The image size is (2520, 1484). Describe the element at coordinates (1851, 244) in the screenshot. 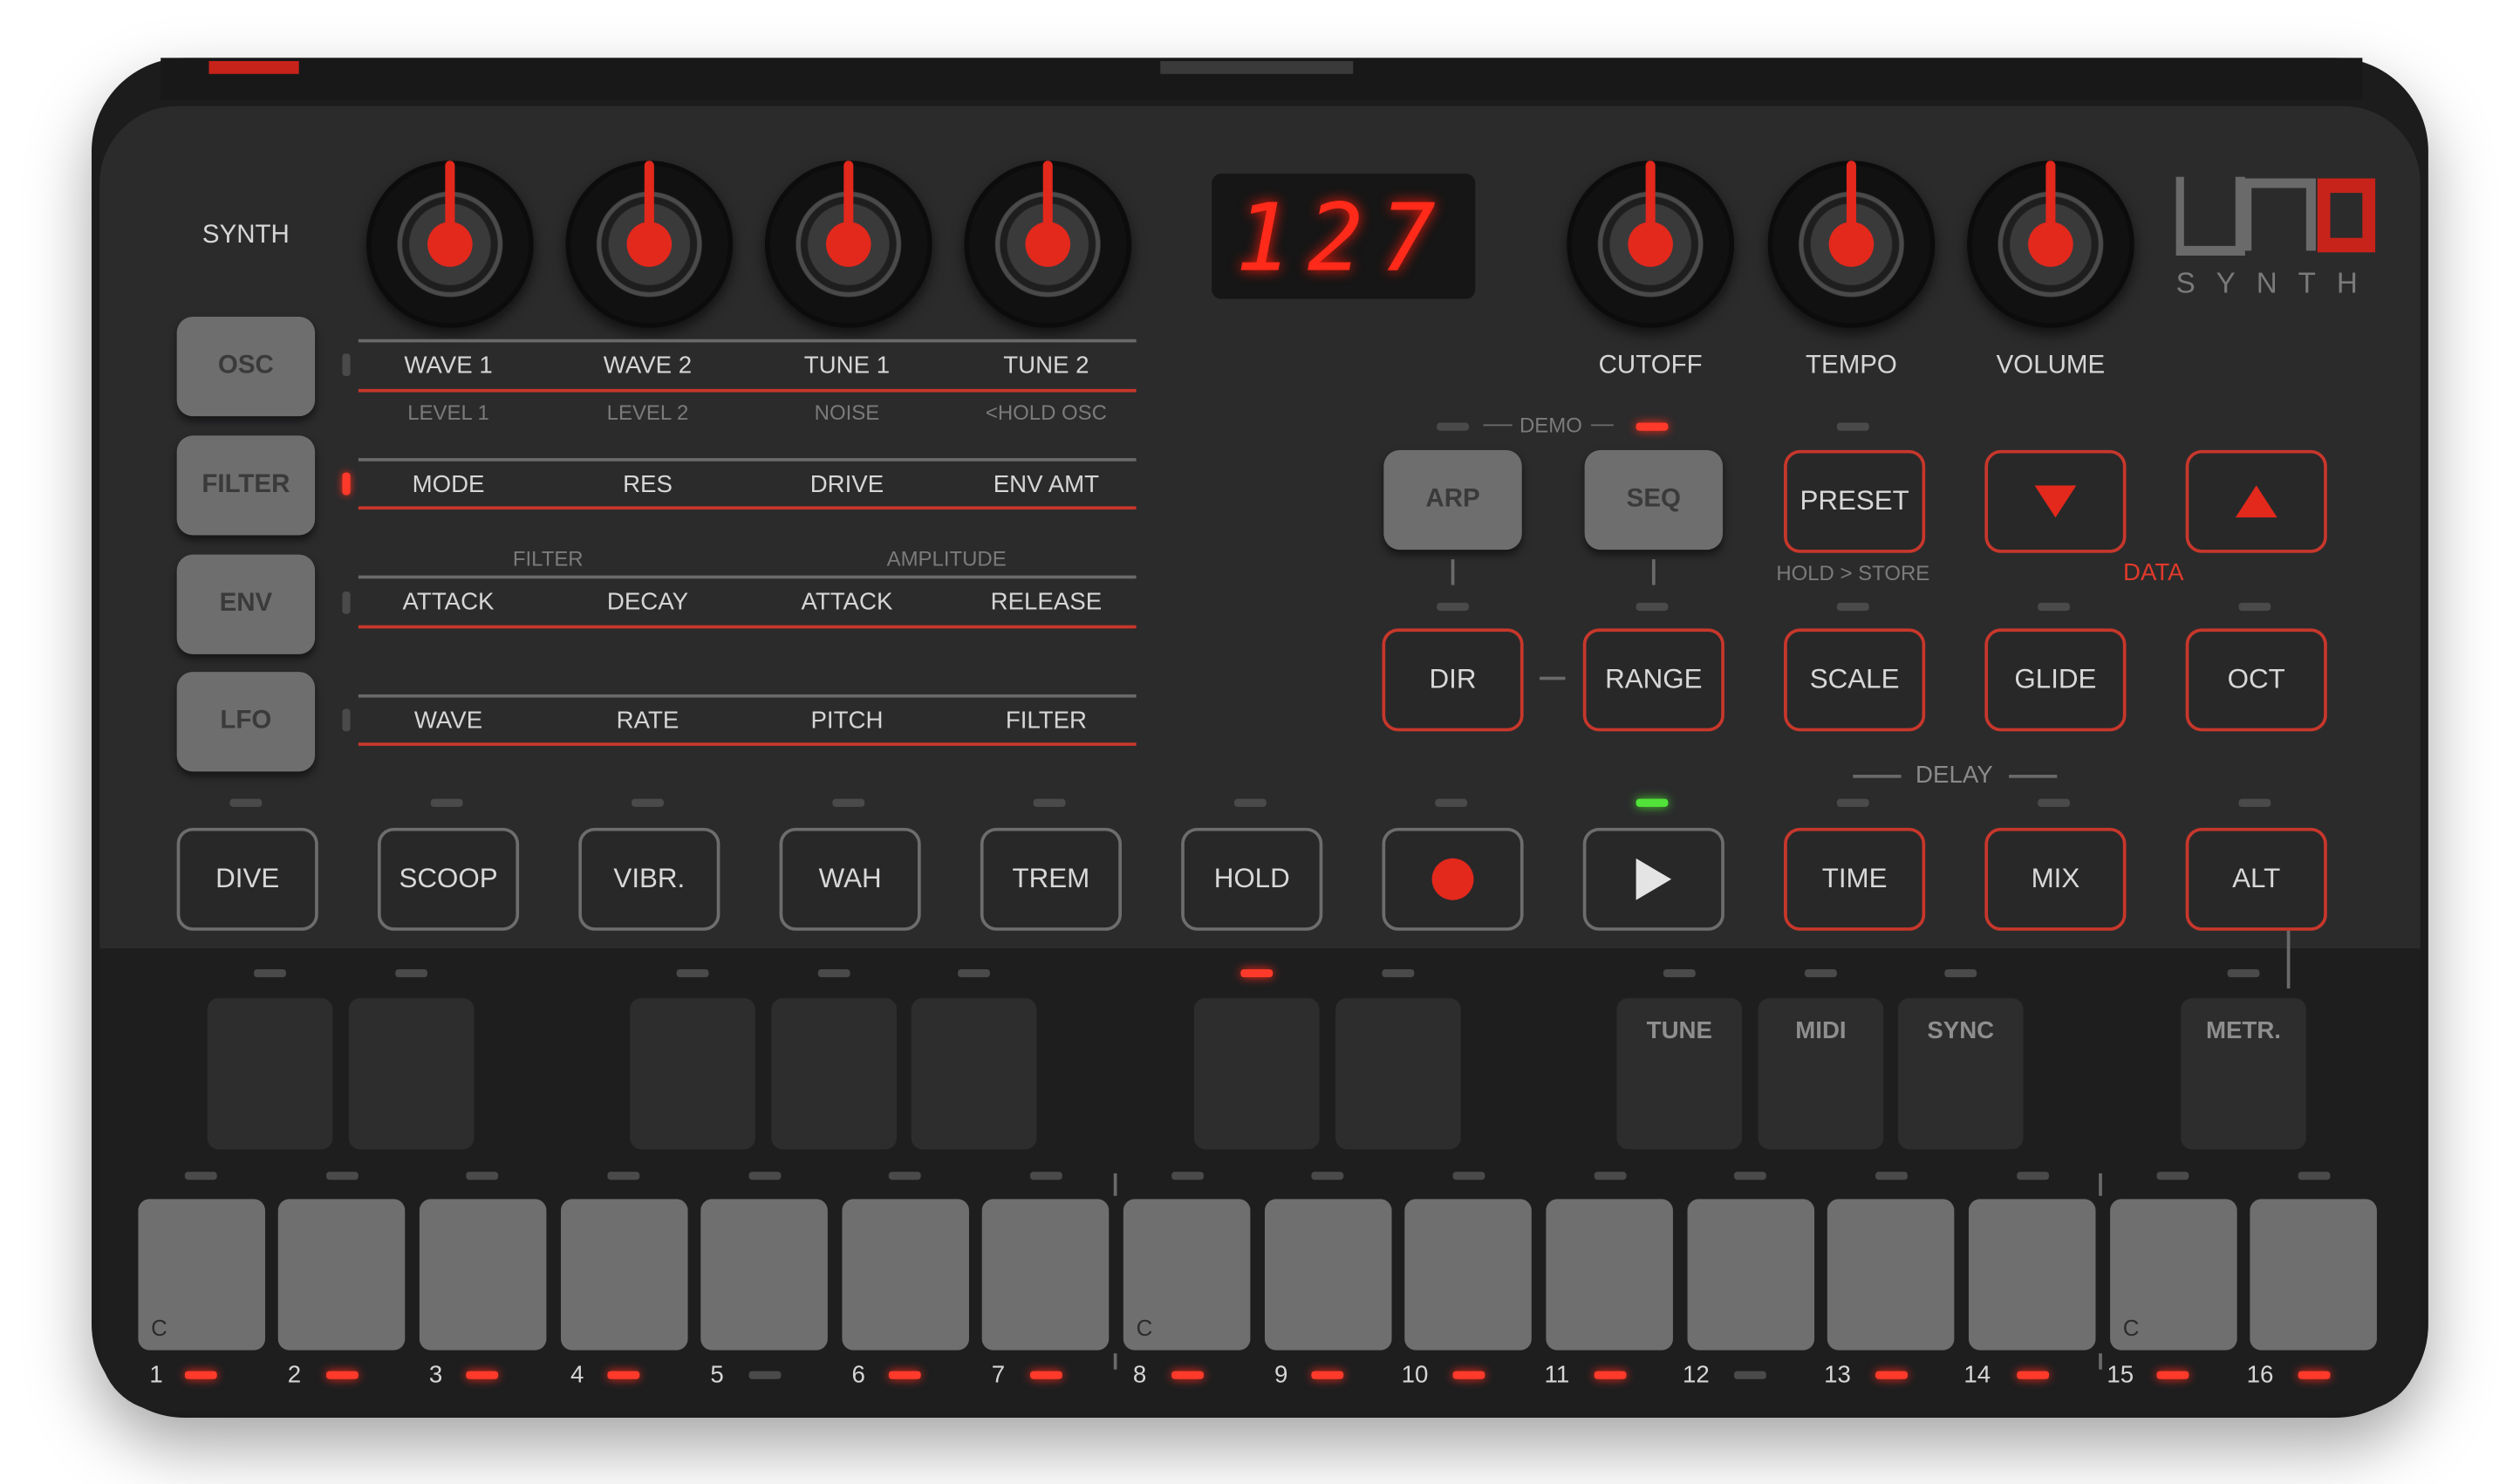

I see `tempo-knob` at that location.